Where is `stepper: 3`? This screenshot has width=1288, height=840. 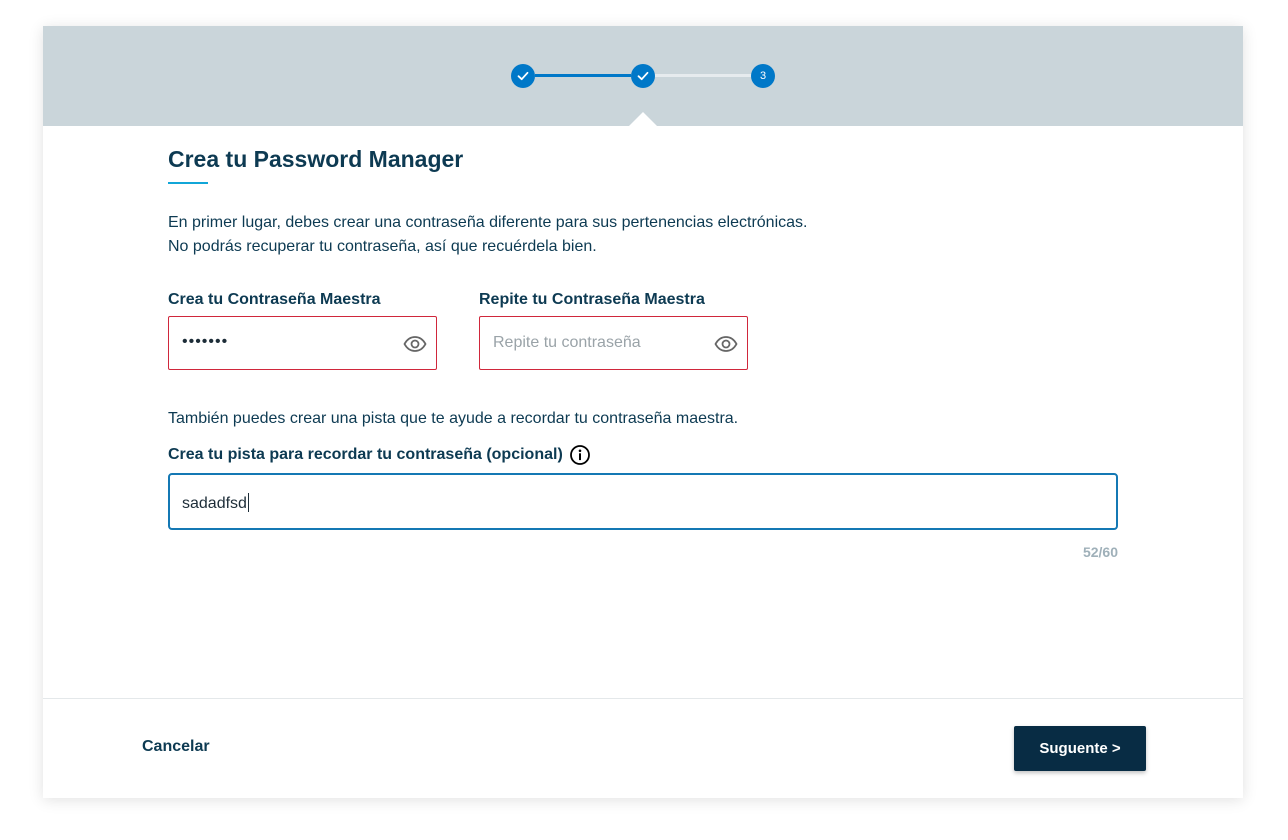 stepper: 3 is located at coordinates (643, 76).